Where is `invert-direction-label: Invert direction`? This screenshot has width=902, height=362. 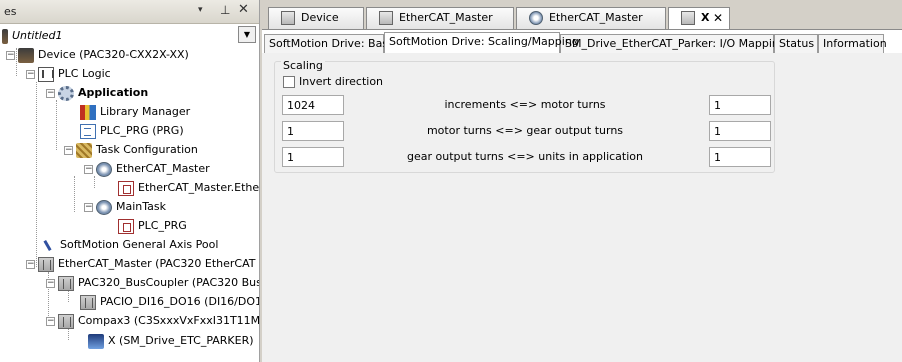 invert-direction-label: Invert direction is located at coordinates (341, 81).